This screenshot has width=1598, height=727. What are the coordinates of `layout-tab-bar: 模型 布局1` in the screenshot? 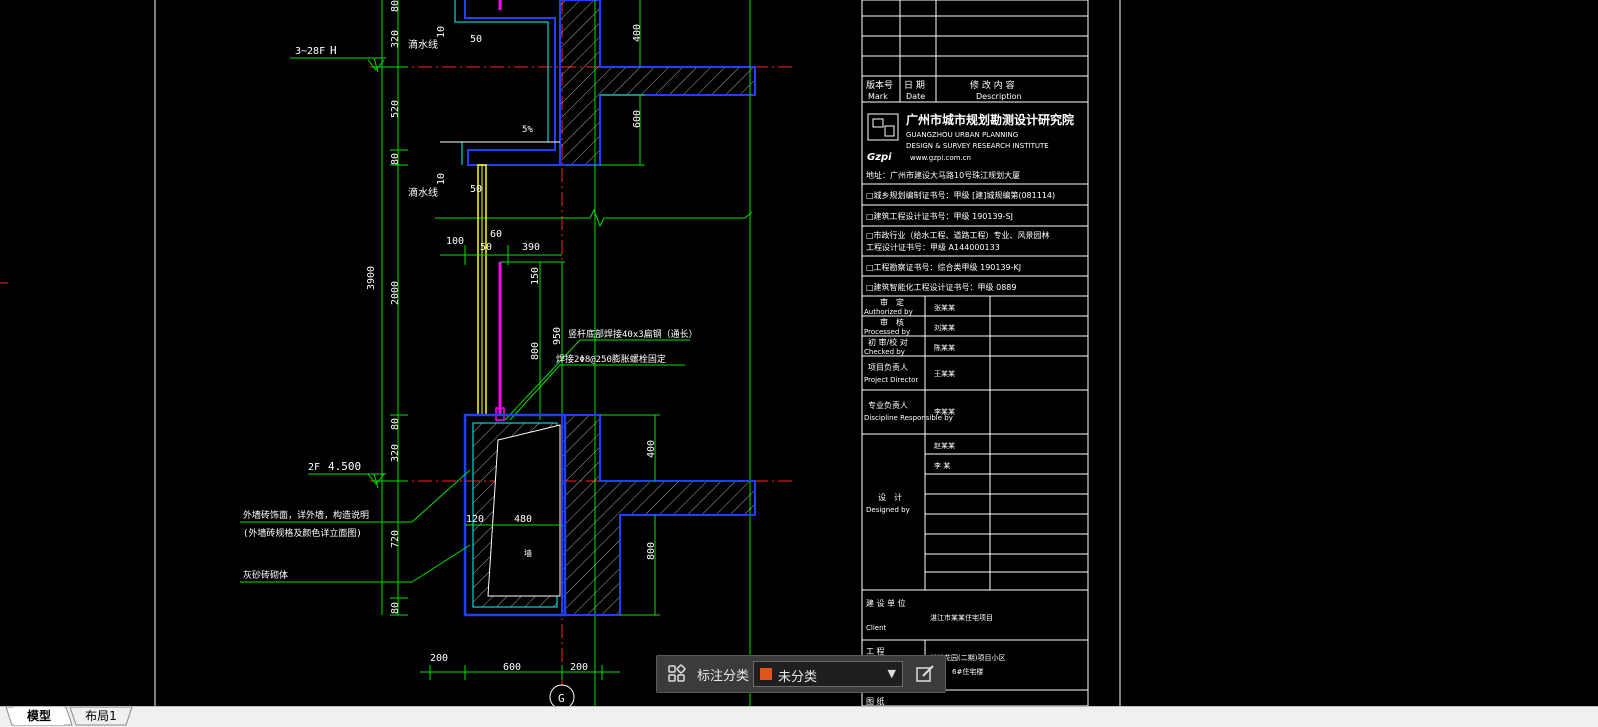 It's located at (799, 716).